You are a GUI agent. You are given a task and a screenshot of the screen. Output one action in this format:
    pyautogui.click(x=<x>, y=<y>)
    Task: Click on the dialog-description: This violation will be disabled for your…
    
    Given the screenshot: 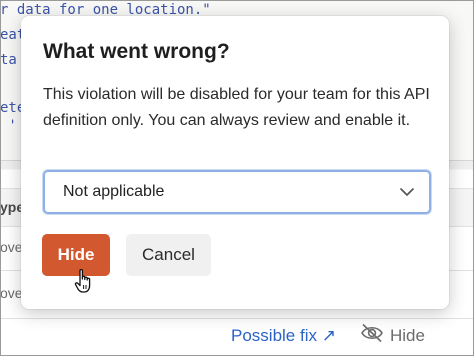 What is the action you would take?
    pyautogui.click(x=236, y=107)
    